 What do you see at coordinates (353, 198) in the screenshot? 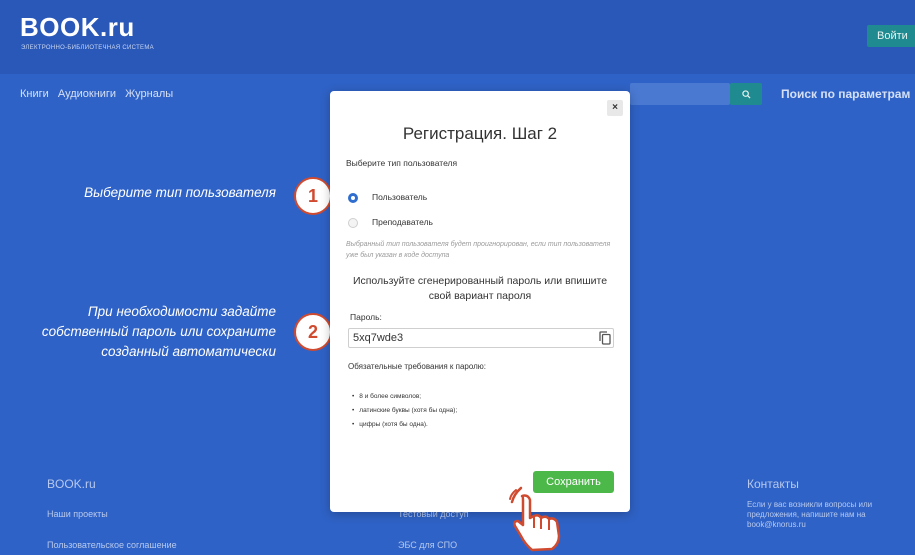
I see `radio-user` at bounding box center [353, 198].